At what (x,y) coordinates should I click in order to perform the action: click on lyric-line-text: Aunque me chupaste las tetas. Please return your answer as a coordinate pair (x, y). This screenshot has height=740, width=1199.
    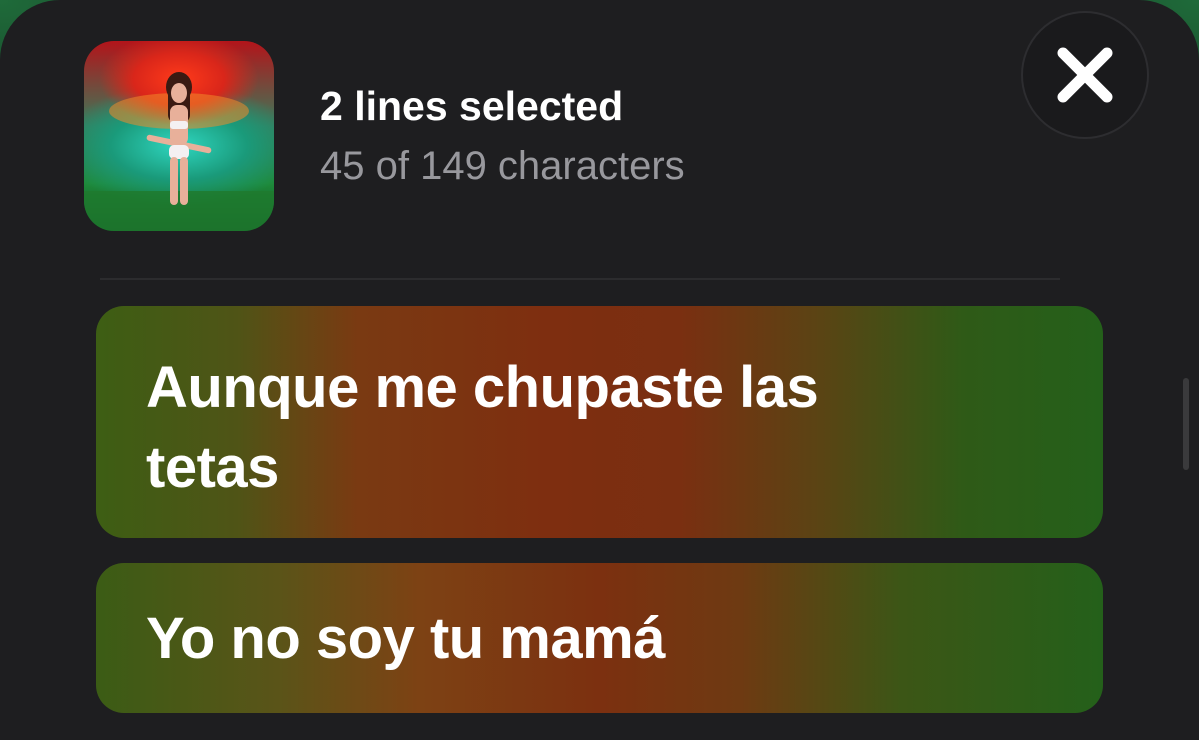
    Looking at the image, I should click on (482, 427).